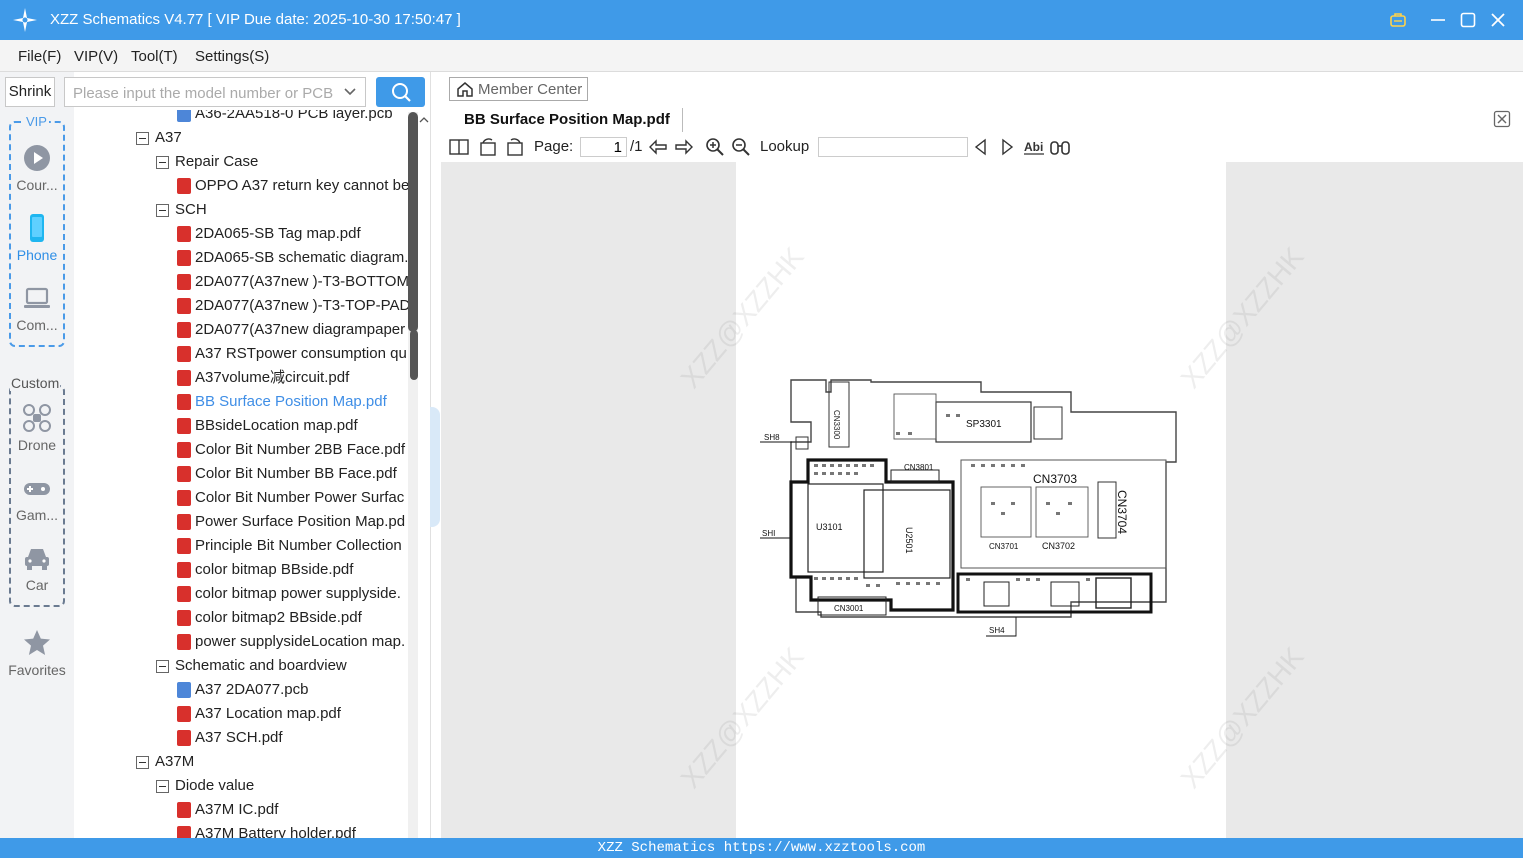  Describe the element at coordinates (244, 138) in the screenshot. I see `tree-folder: A37` at that location.